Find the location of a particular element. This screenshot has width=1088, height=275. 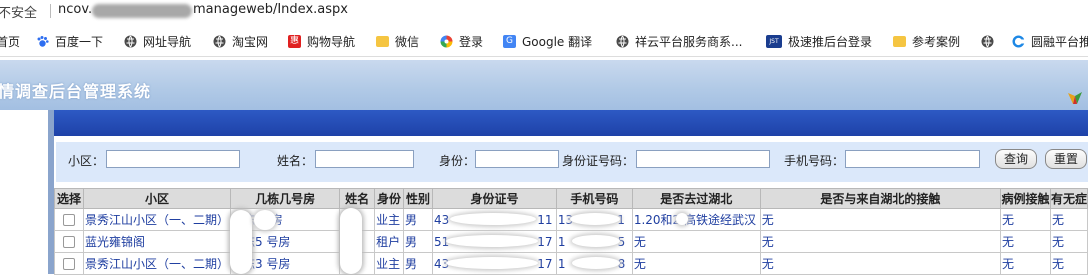

column-header-identity: 身份 is located at coordinates (389, 198).